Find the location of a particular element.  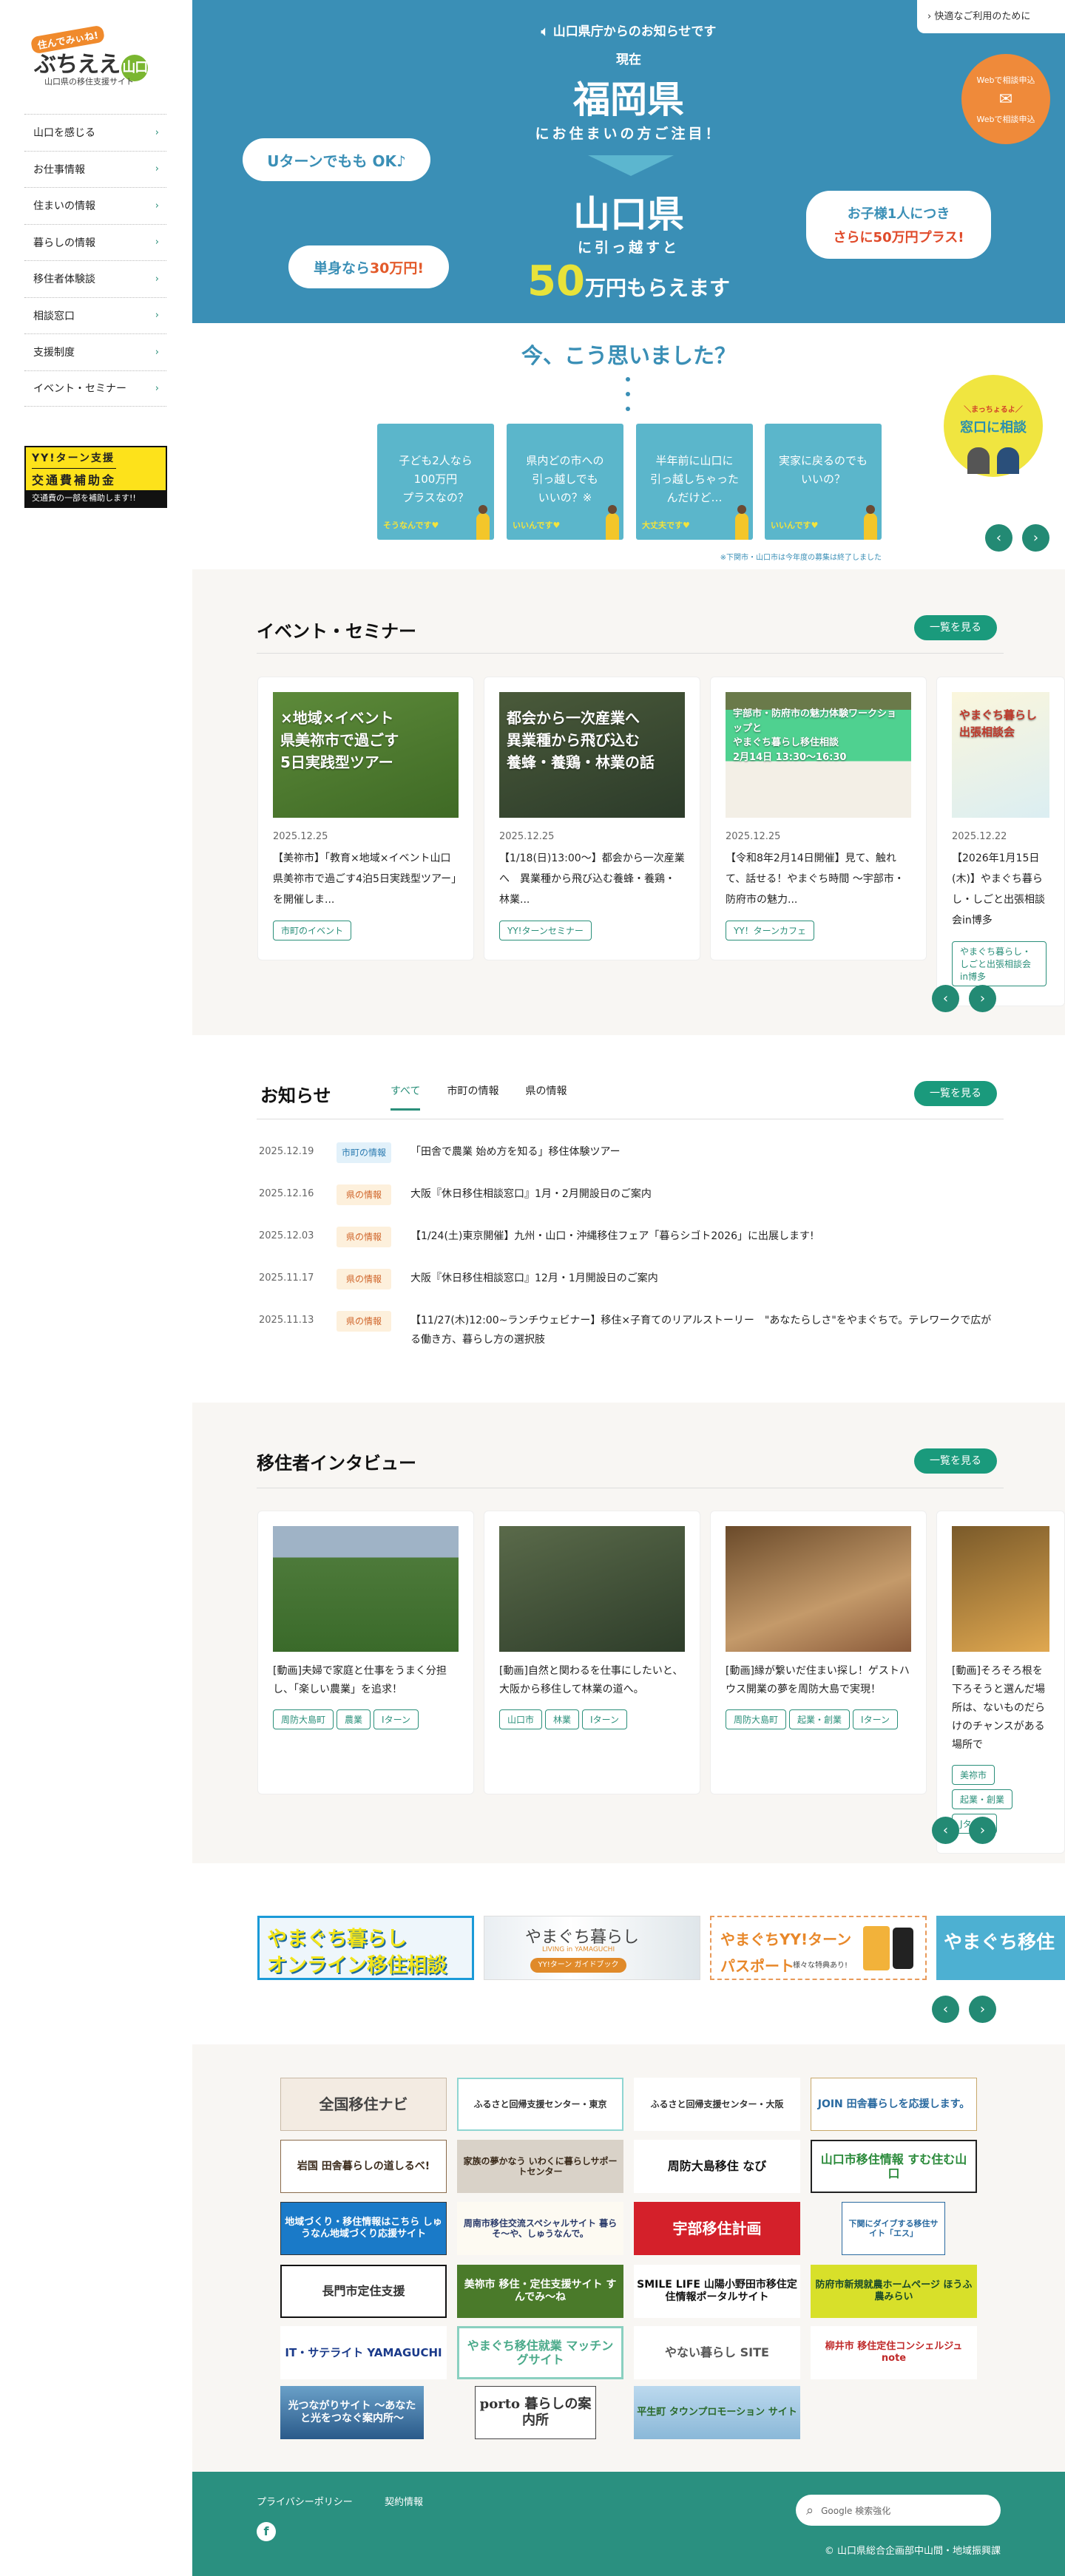

news-title: 大阪『休日移住相談窓口』12月・1月開設日のご案内 is located at coordinates (704, 1279).